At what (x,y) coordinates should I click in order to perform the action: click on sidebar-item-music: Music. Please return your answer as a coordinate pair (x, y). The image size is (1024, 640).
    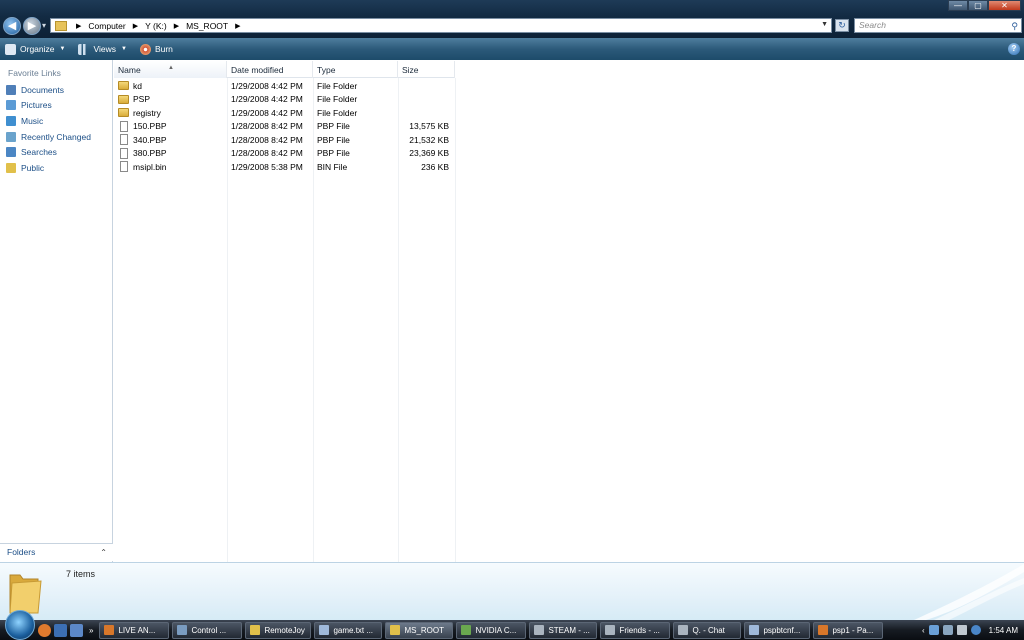
    Looking at the image, I should click on (56, 121).